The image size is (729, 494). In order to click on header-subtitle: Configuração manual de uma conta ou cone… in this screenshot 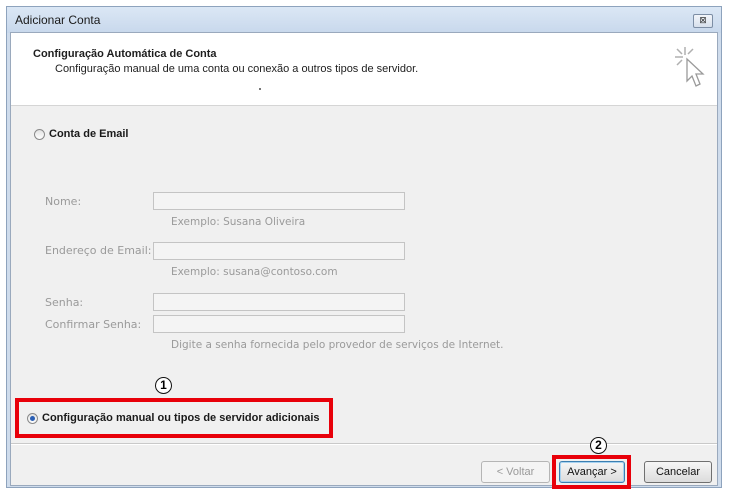, I will do `click(237, 69)`.